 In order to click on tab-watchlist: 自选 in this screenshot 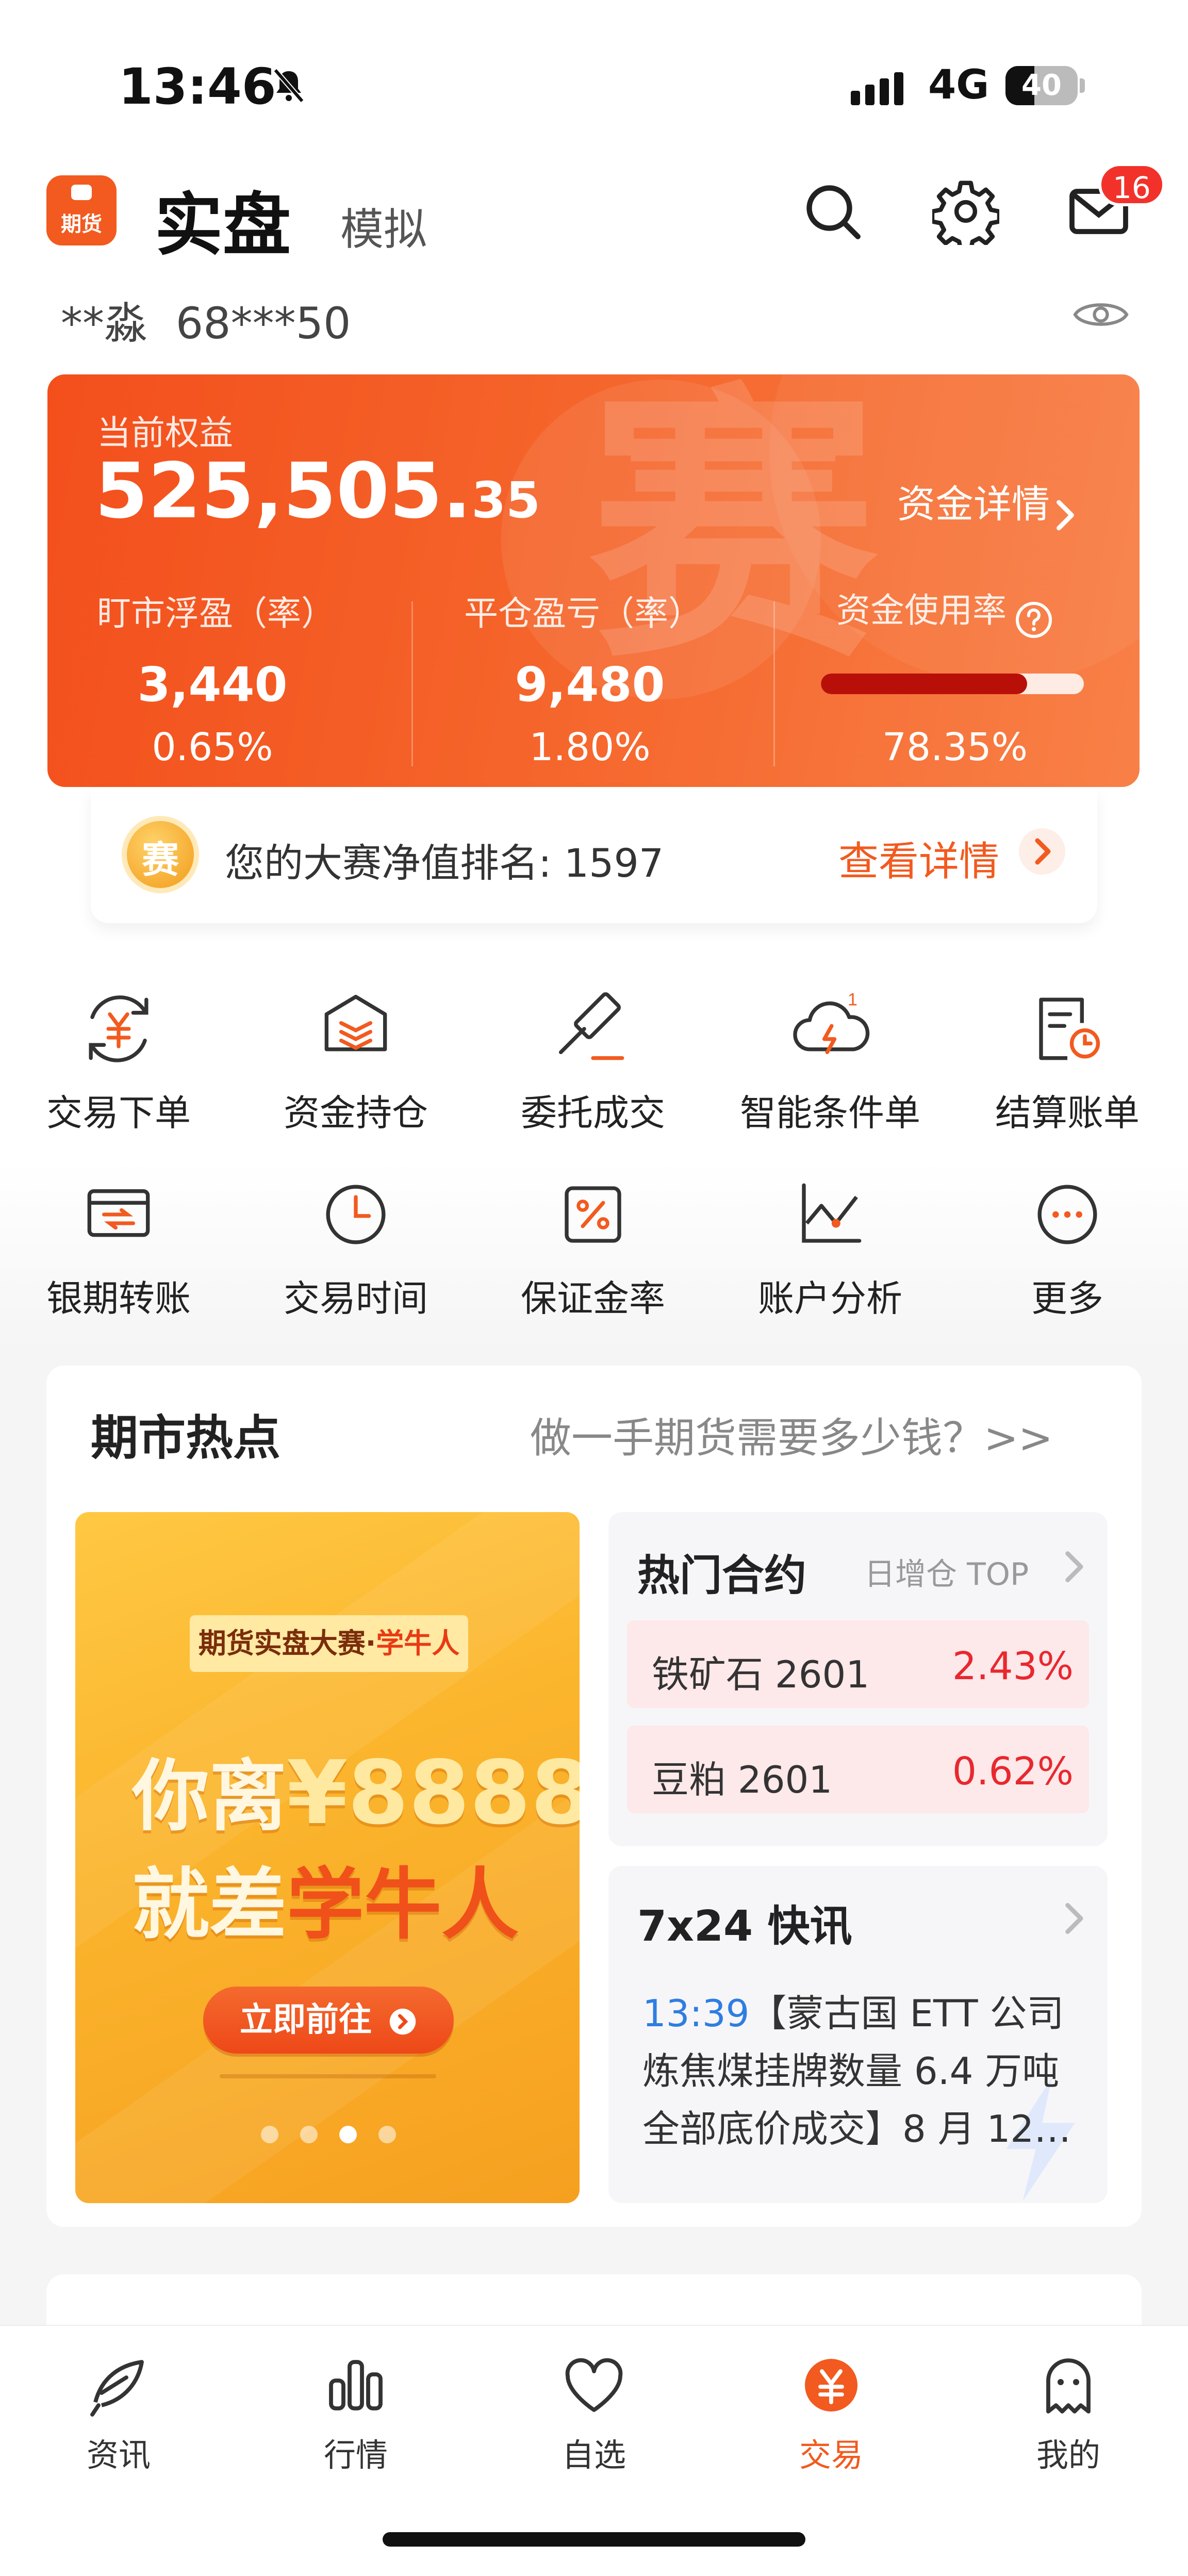, I will do `click(594, 2411)`.